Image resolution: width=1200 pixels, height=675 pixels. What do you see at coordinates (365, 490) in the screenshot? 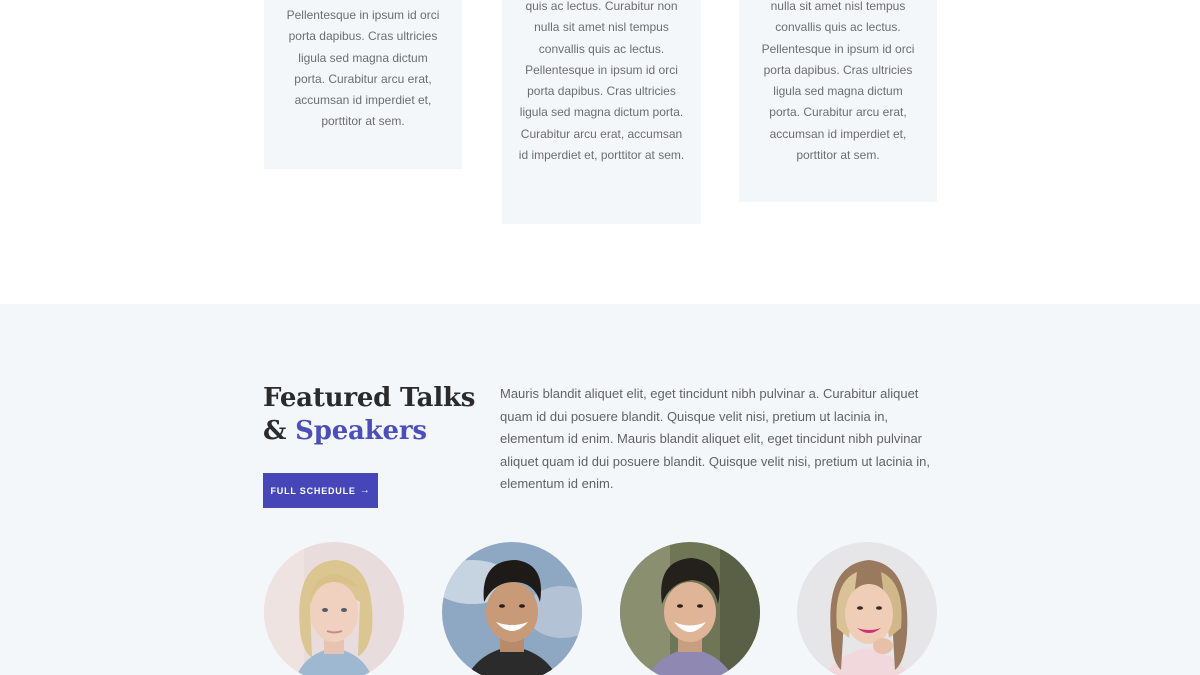
I see `arrow-right-icon: →` at bounding box center [365, 490].